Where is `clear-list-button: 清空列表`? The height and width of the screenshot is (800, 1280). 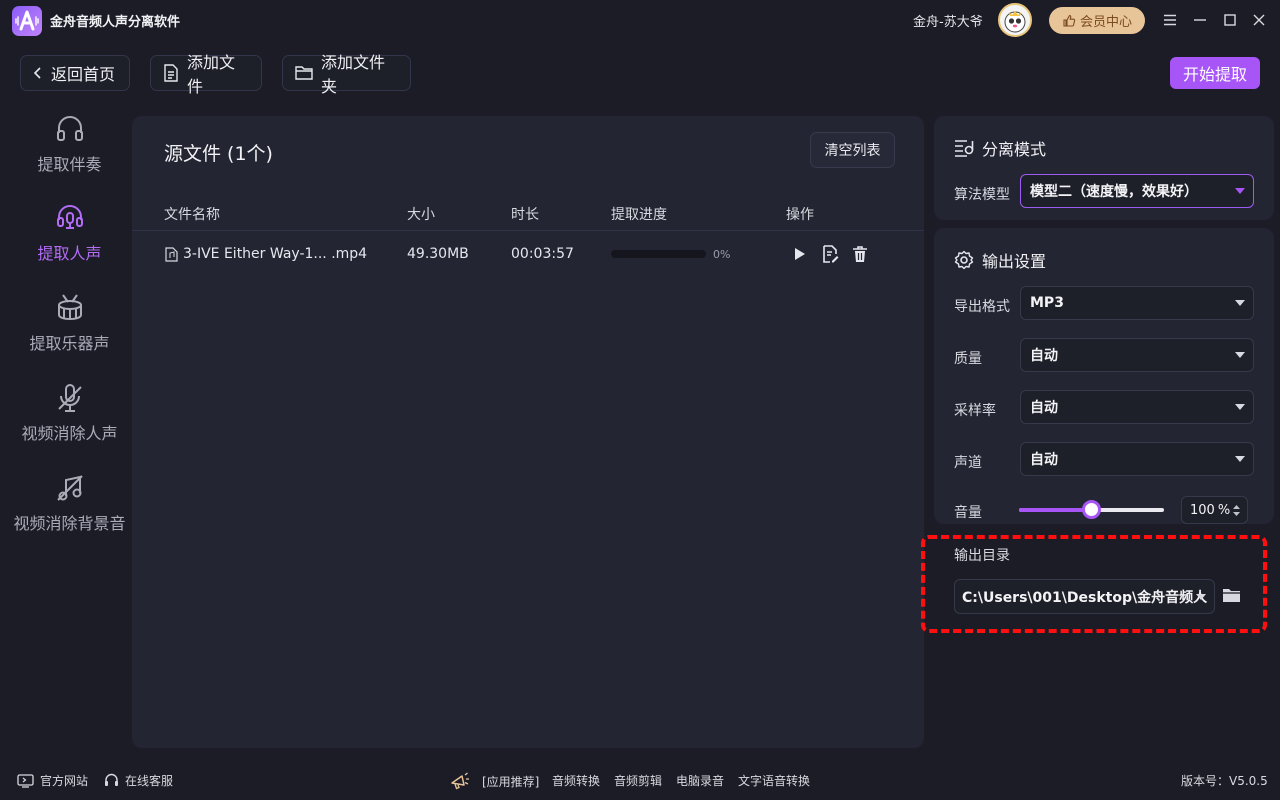 clear-list-button: 清空列表 is located at coordinates (852, 150).